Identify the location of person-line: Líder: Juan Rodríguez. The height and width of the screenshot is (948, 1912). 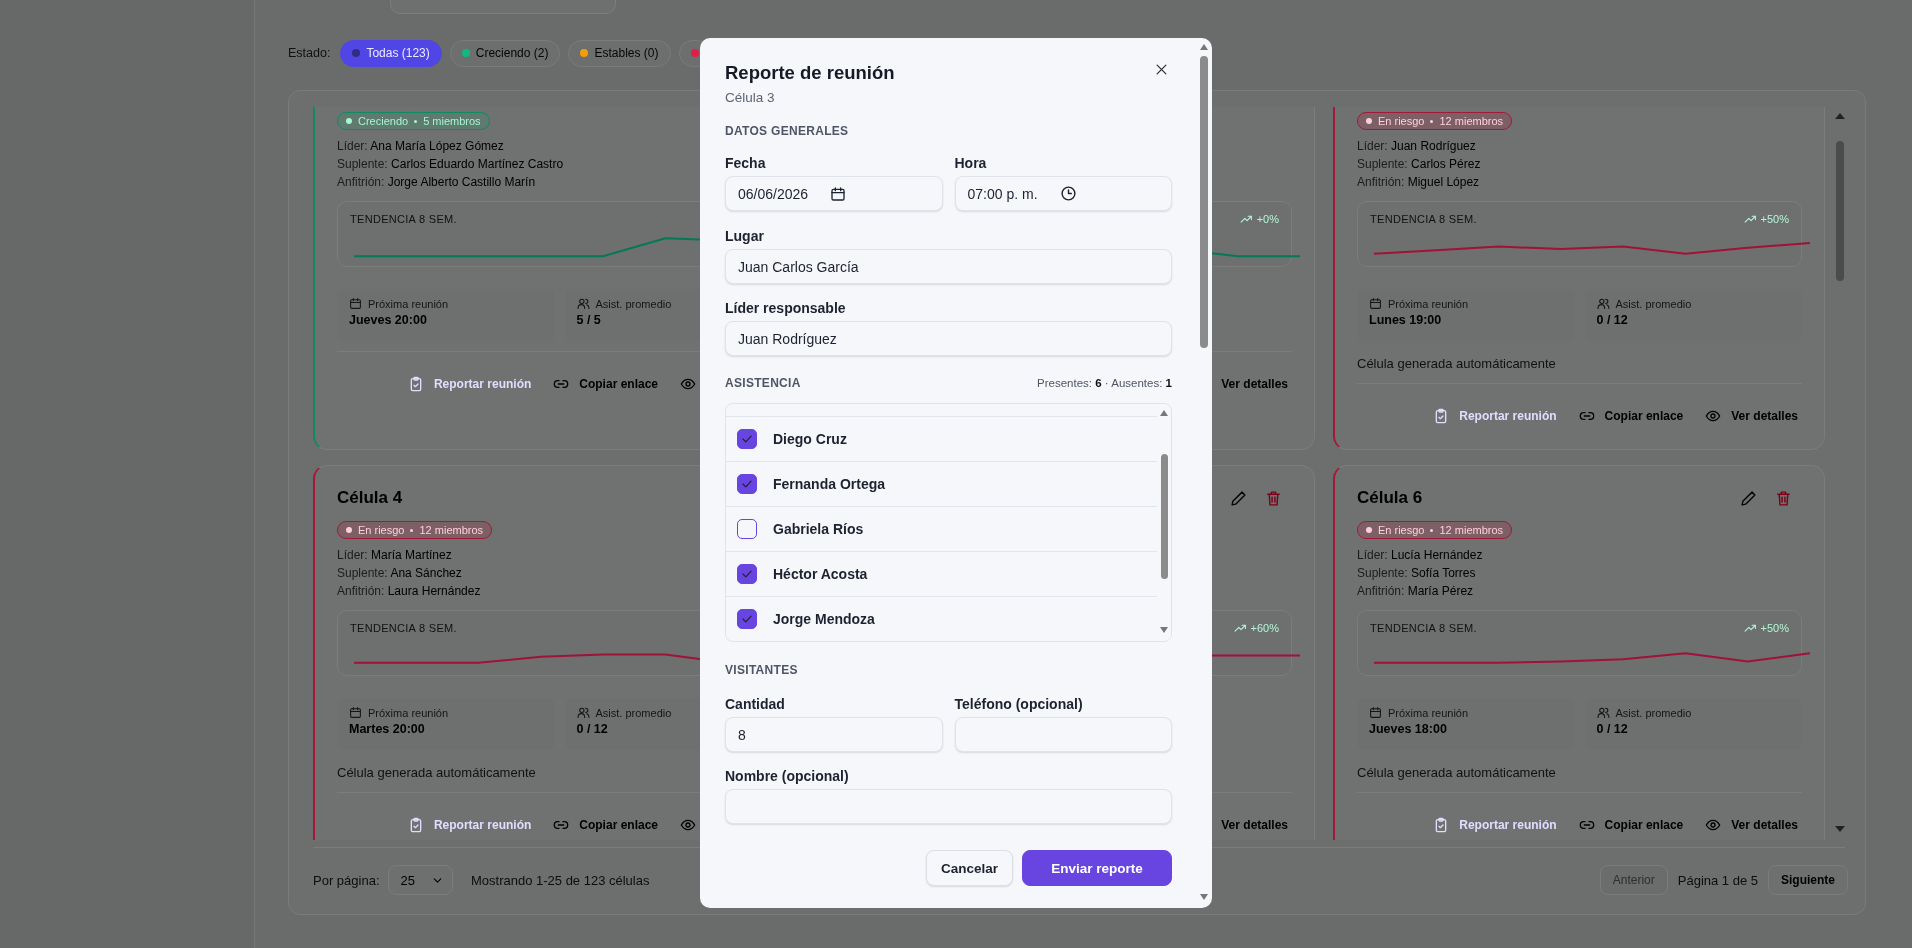
(1416, 146).